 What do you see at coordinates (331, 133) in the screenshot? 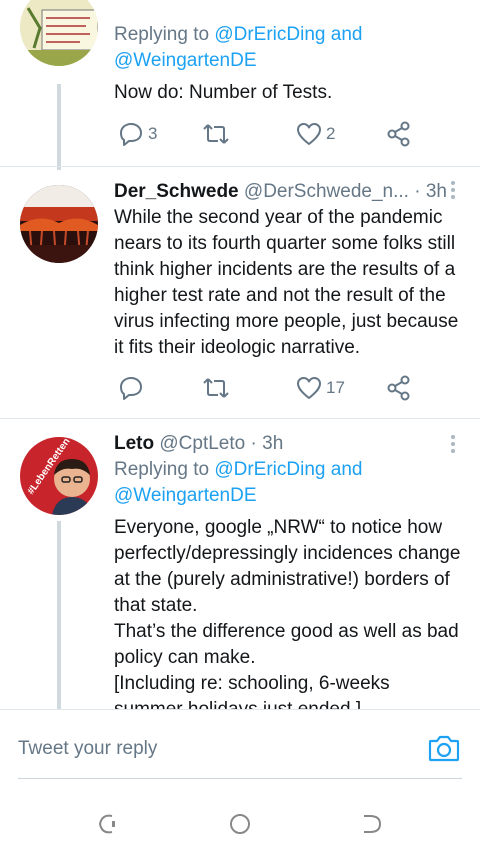
I see `like-count: 2` at bounding box center [331, 133].